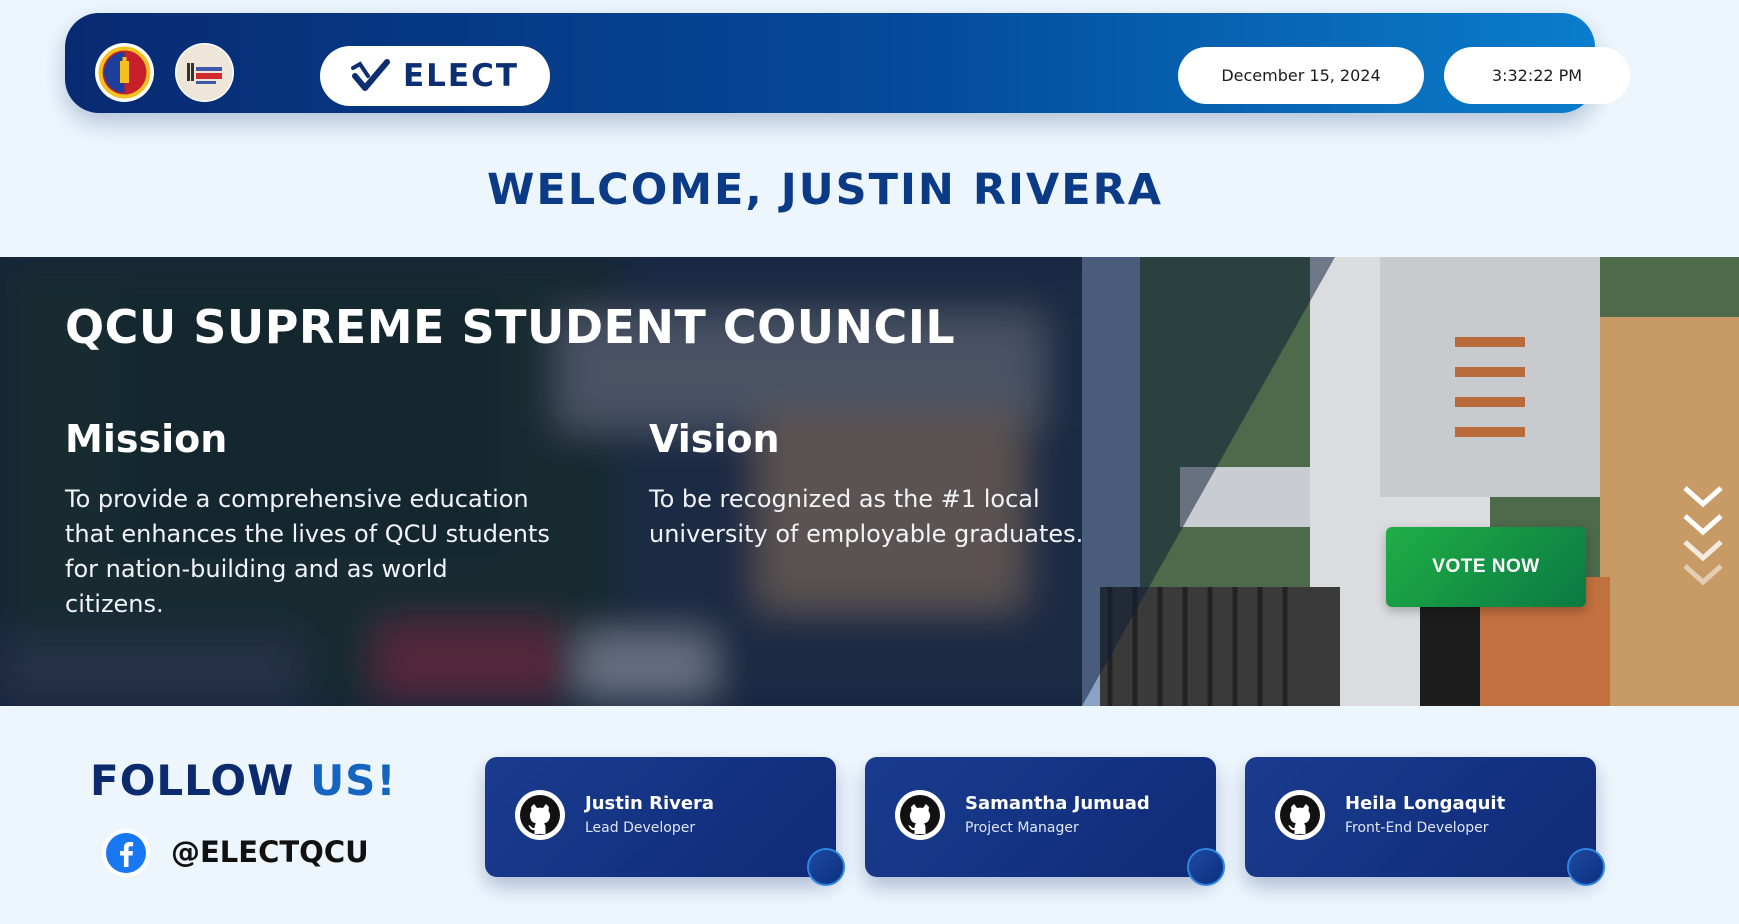  I want to click on developer-card: Heila Longaquit Front-End Developer, so click(1425, 821).